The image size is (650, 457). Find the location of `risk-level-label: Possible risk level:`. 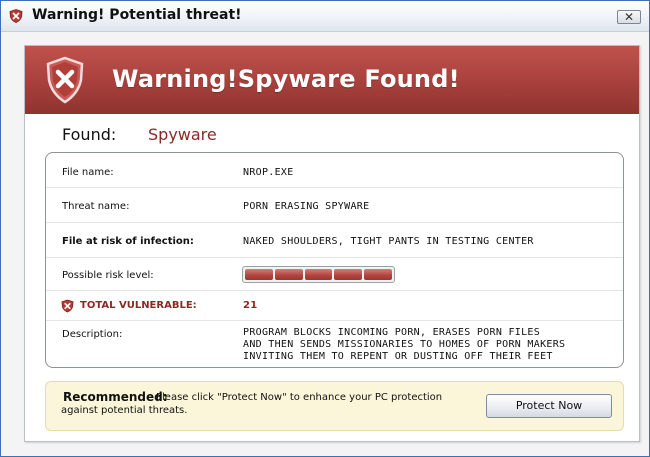

risk-level-label: Possible risk level: is located at coordinates (108, 275).